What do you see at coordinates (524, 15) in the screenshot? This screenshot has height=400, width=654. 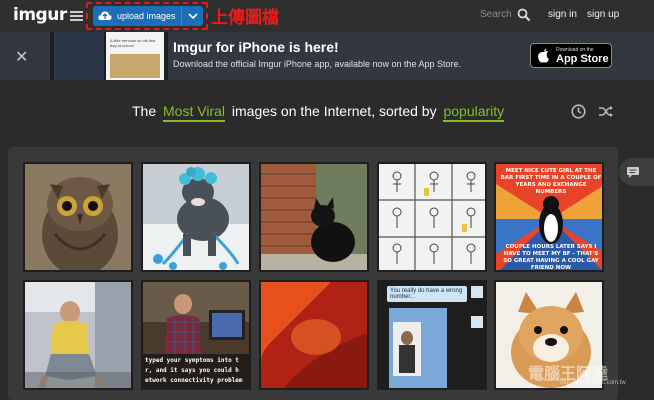 I see `search-icon` at bounding box center [524, 15].